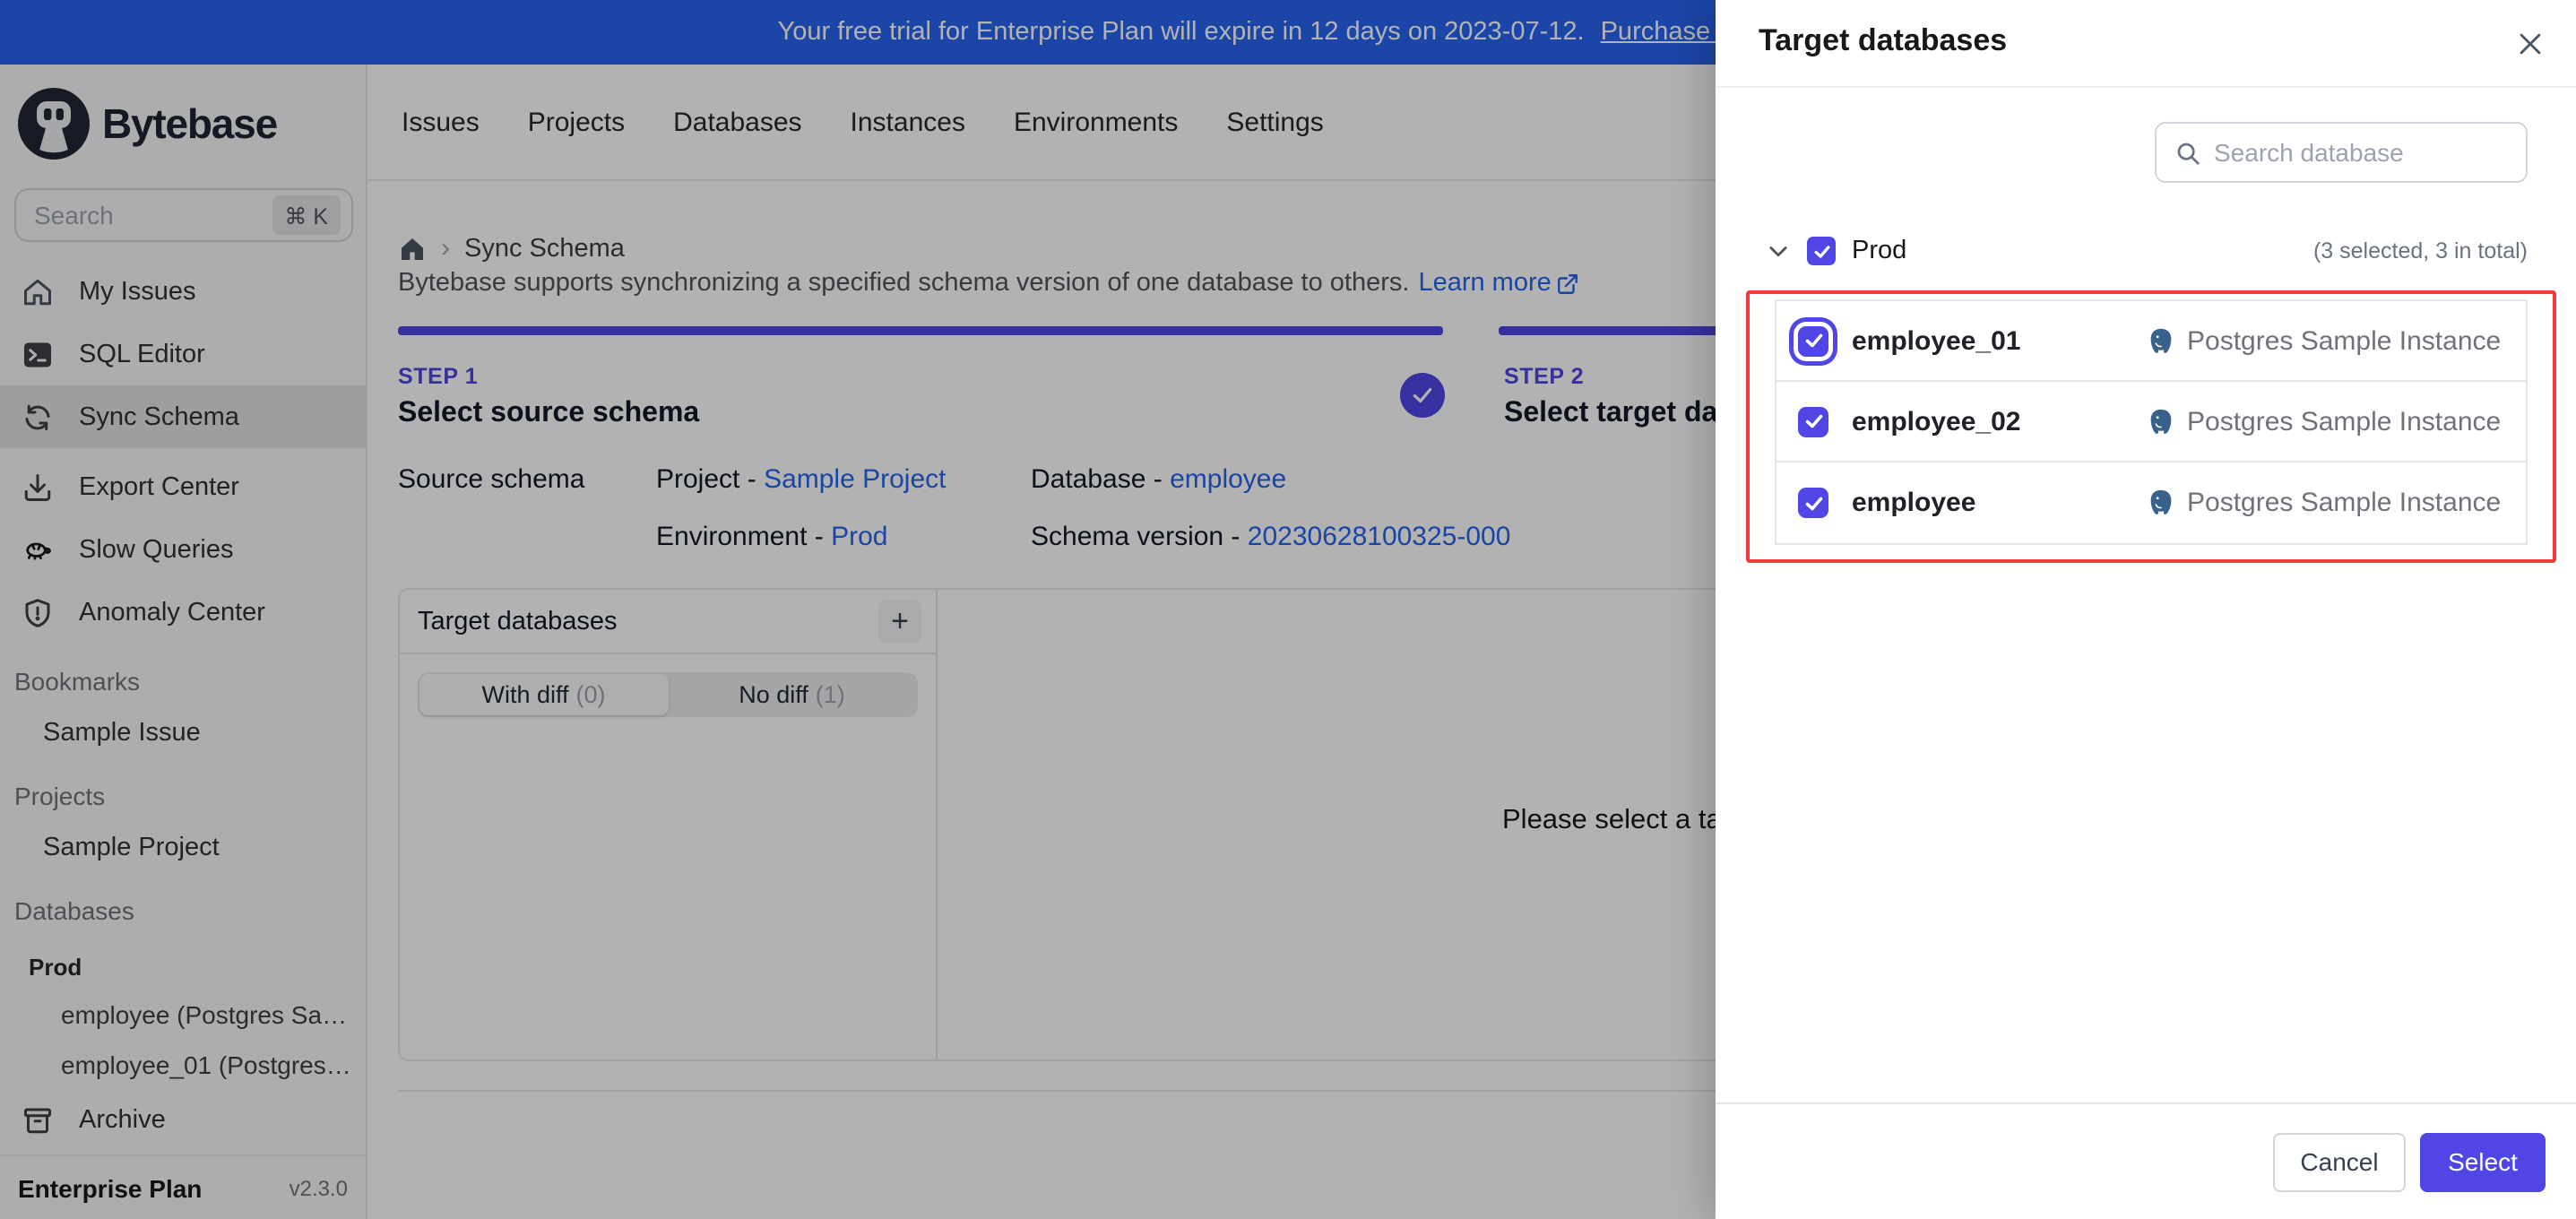  Describe the element at coordinates (2309, 152) in the screenshot. I see `database-search-placeholder: Search database` at that location.